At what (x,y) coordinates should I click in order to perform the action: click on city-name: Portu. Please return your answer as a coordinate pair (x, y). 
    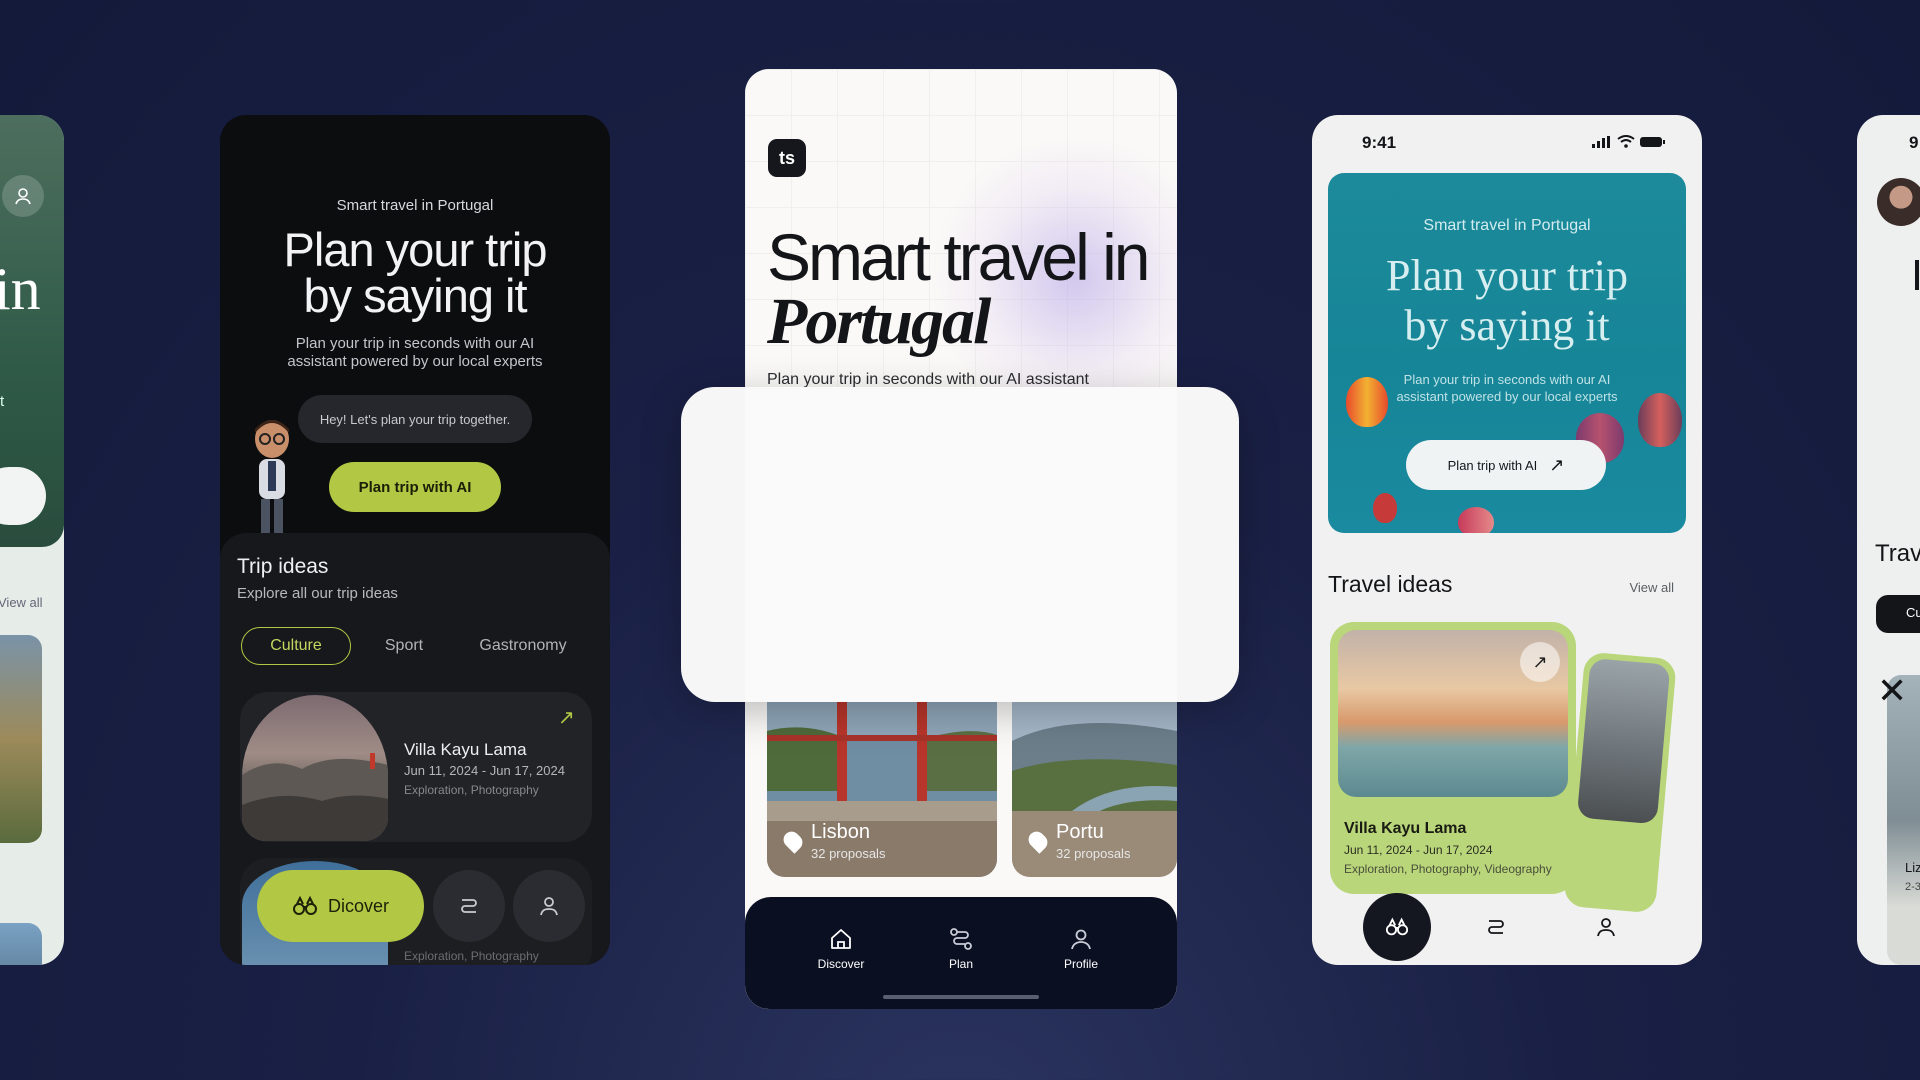
    Looking at the image, I should click on (1080, 832).